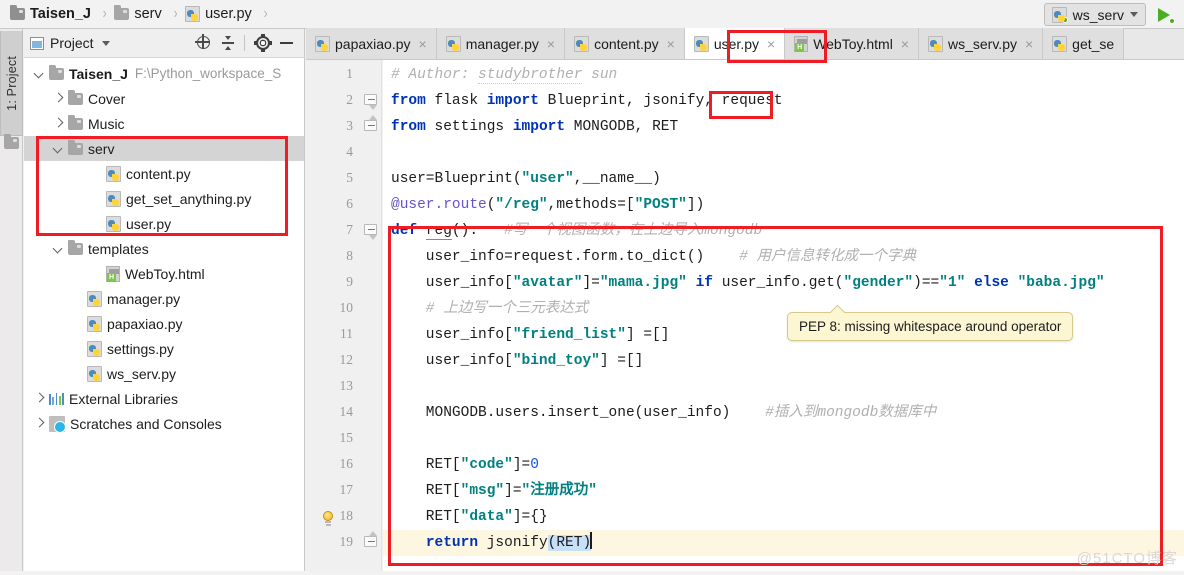  I want to click on tree-item-label: user.py, so click(149, 223).